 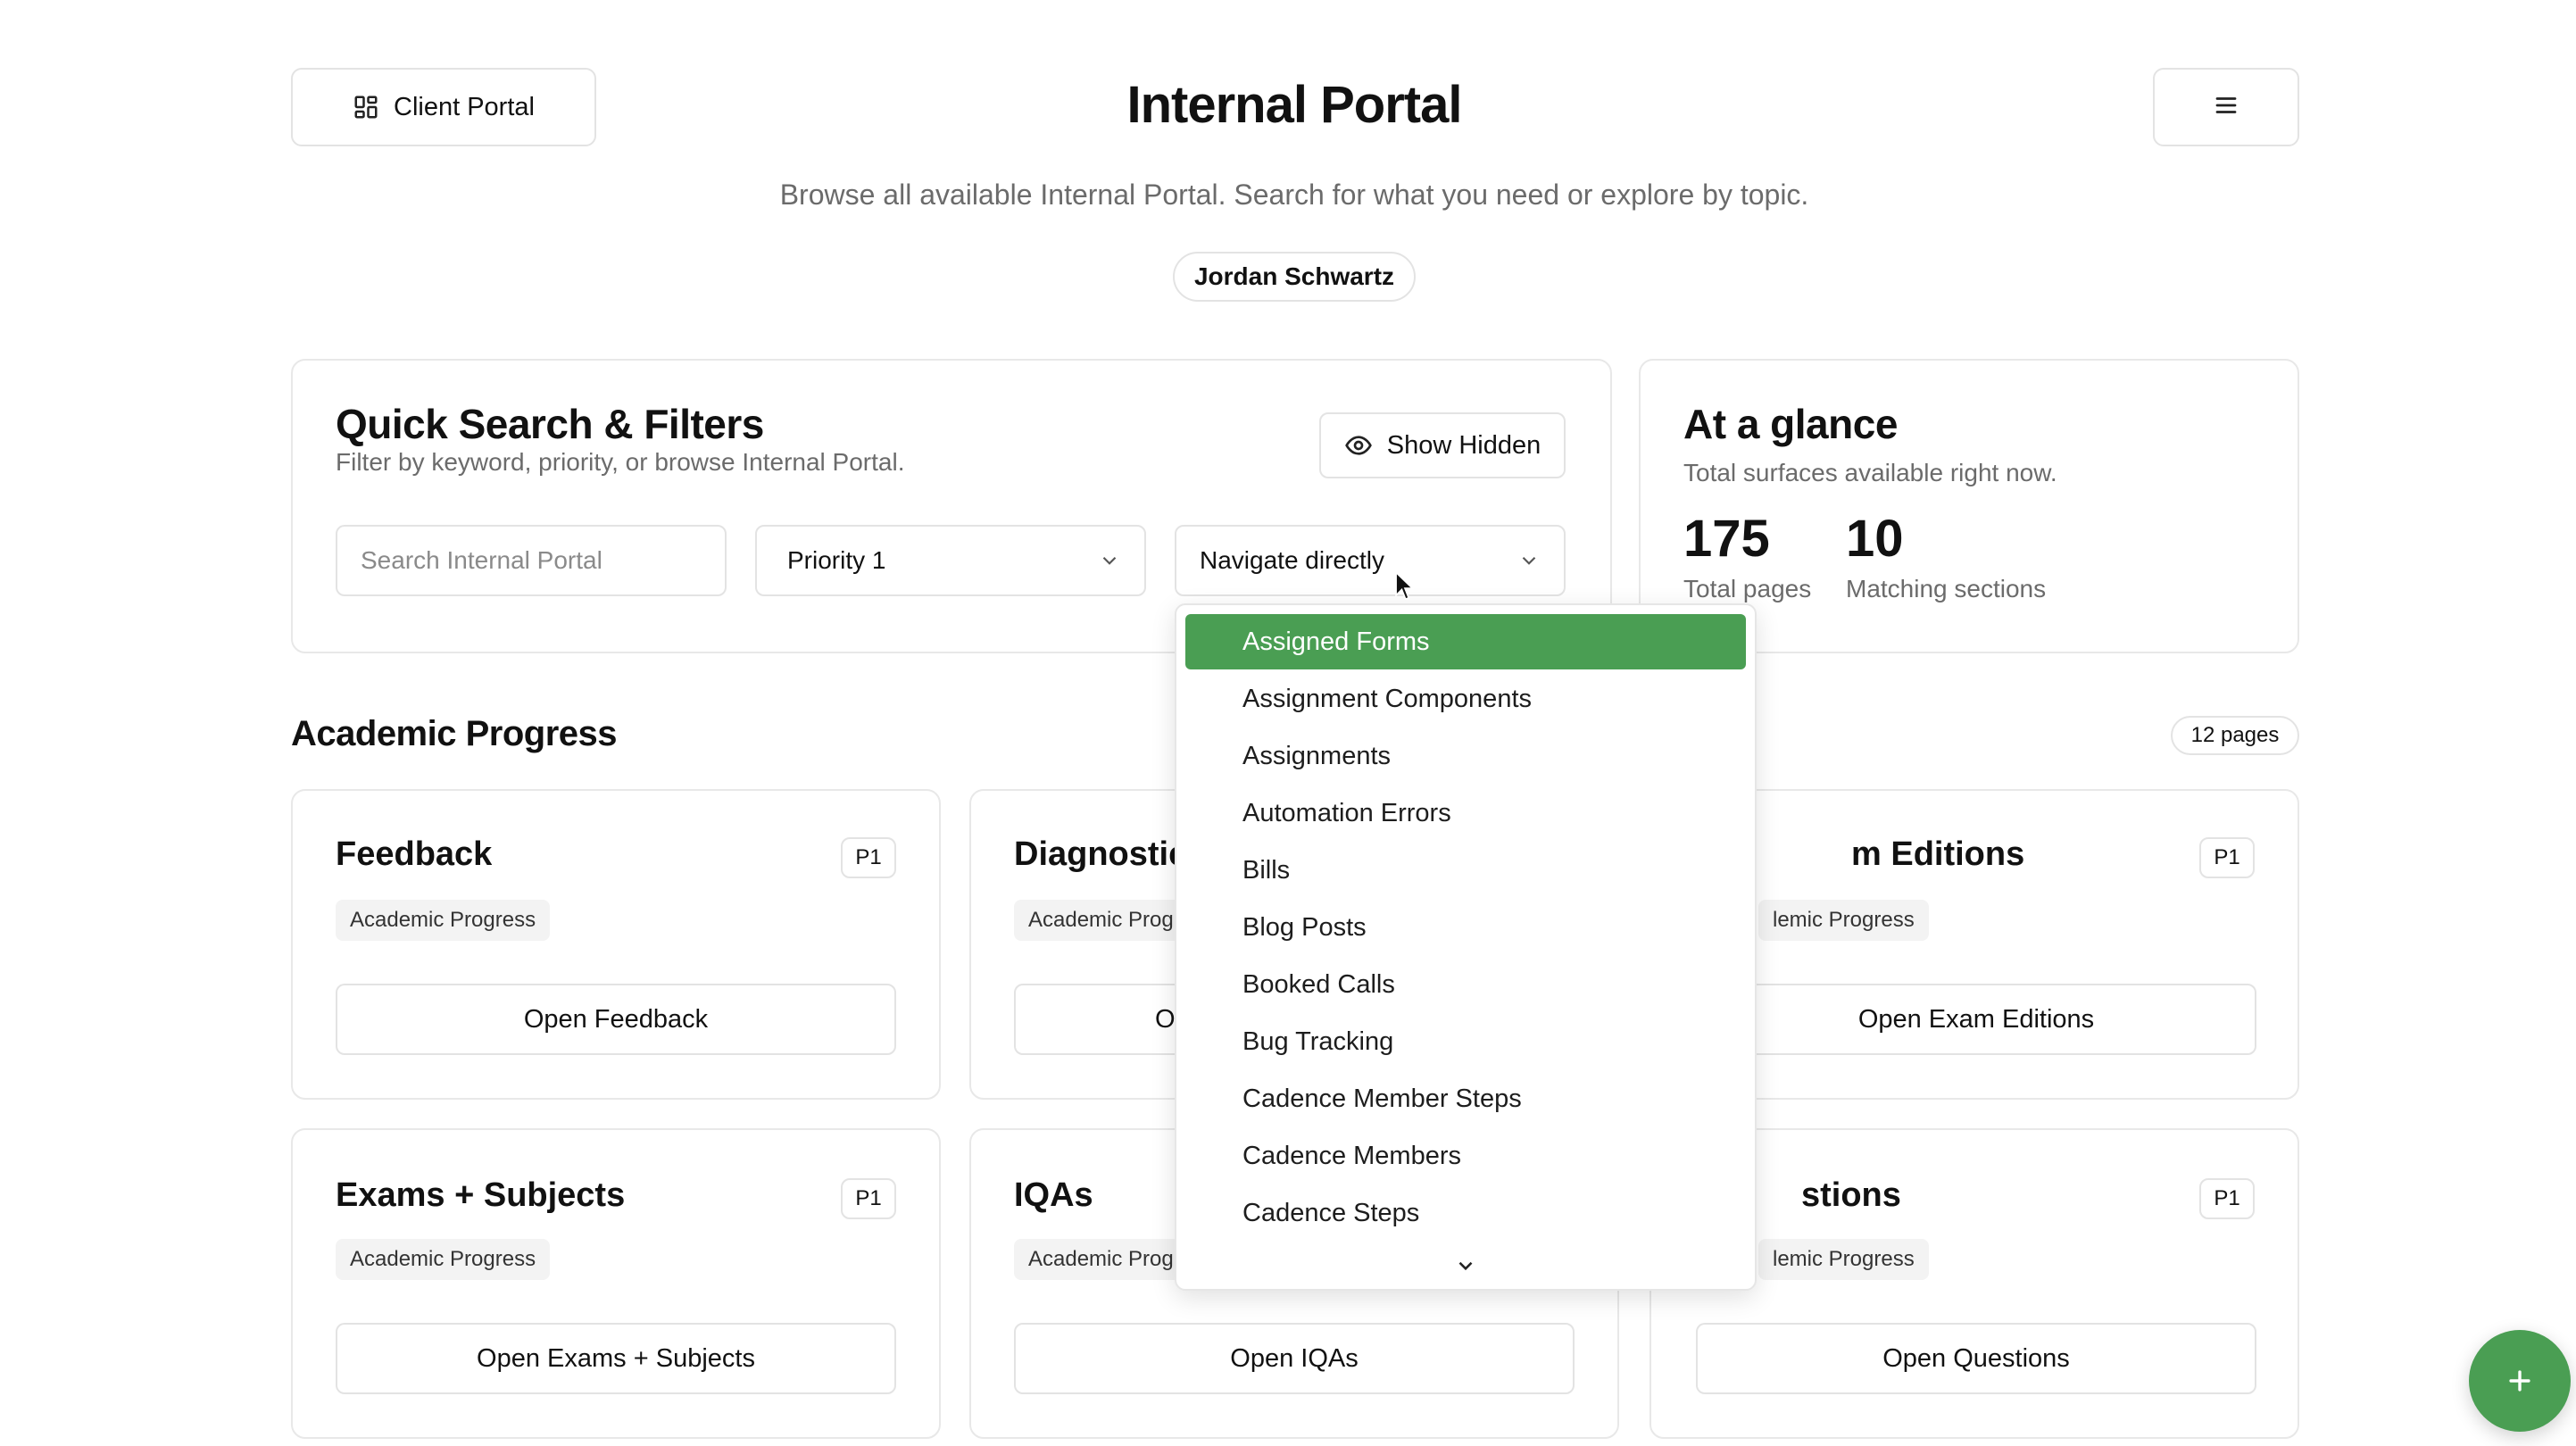 I want to click on open-questions-button: Open Questions, so click(x=1976, y=1358).